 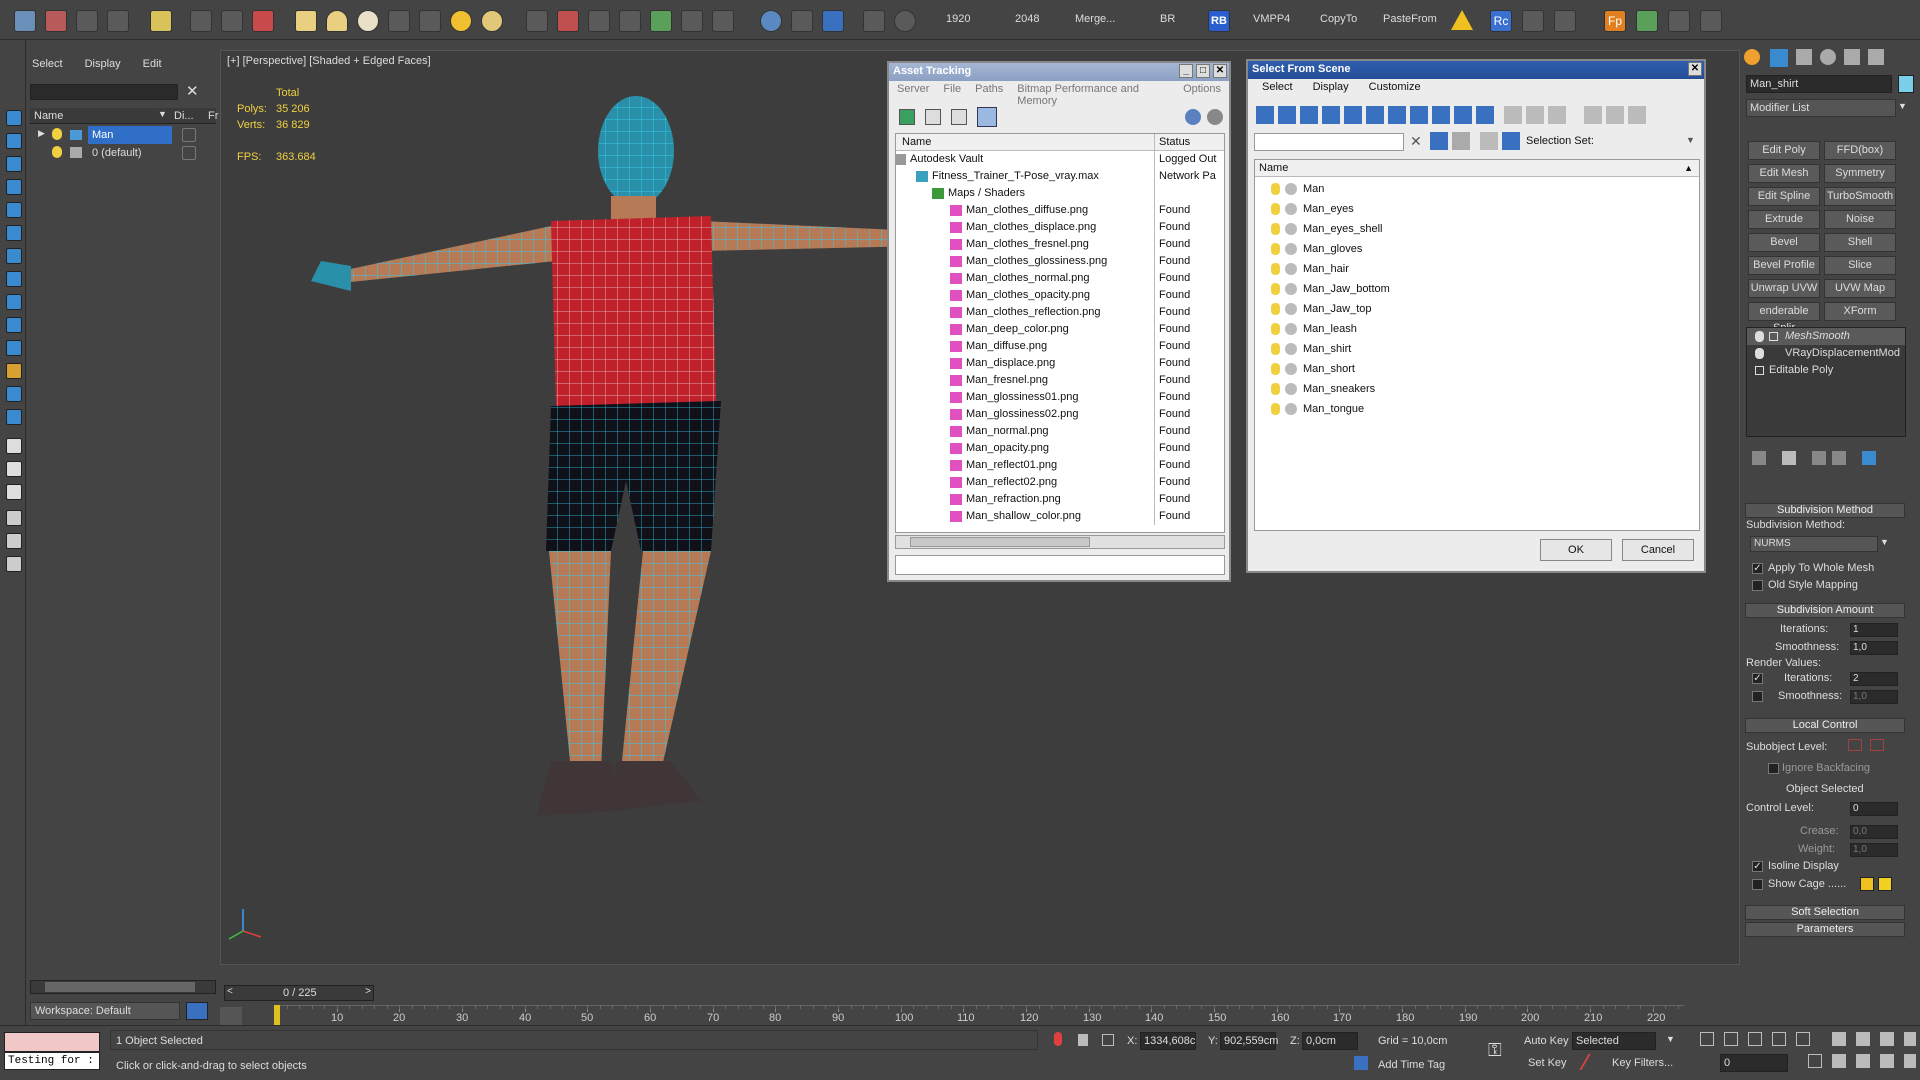 What do you see at coordinates (1874, 809) in the screenshot?
I see `control-level-spinner: 0` at bounding box center [1874, 809].